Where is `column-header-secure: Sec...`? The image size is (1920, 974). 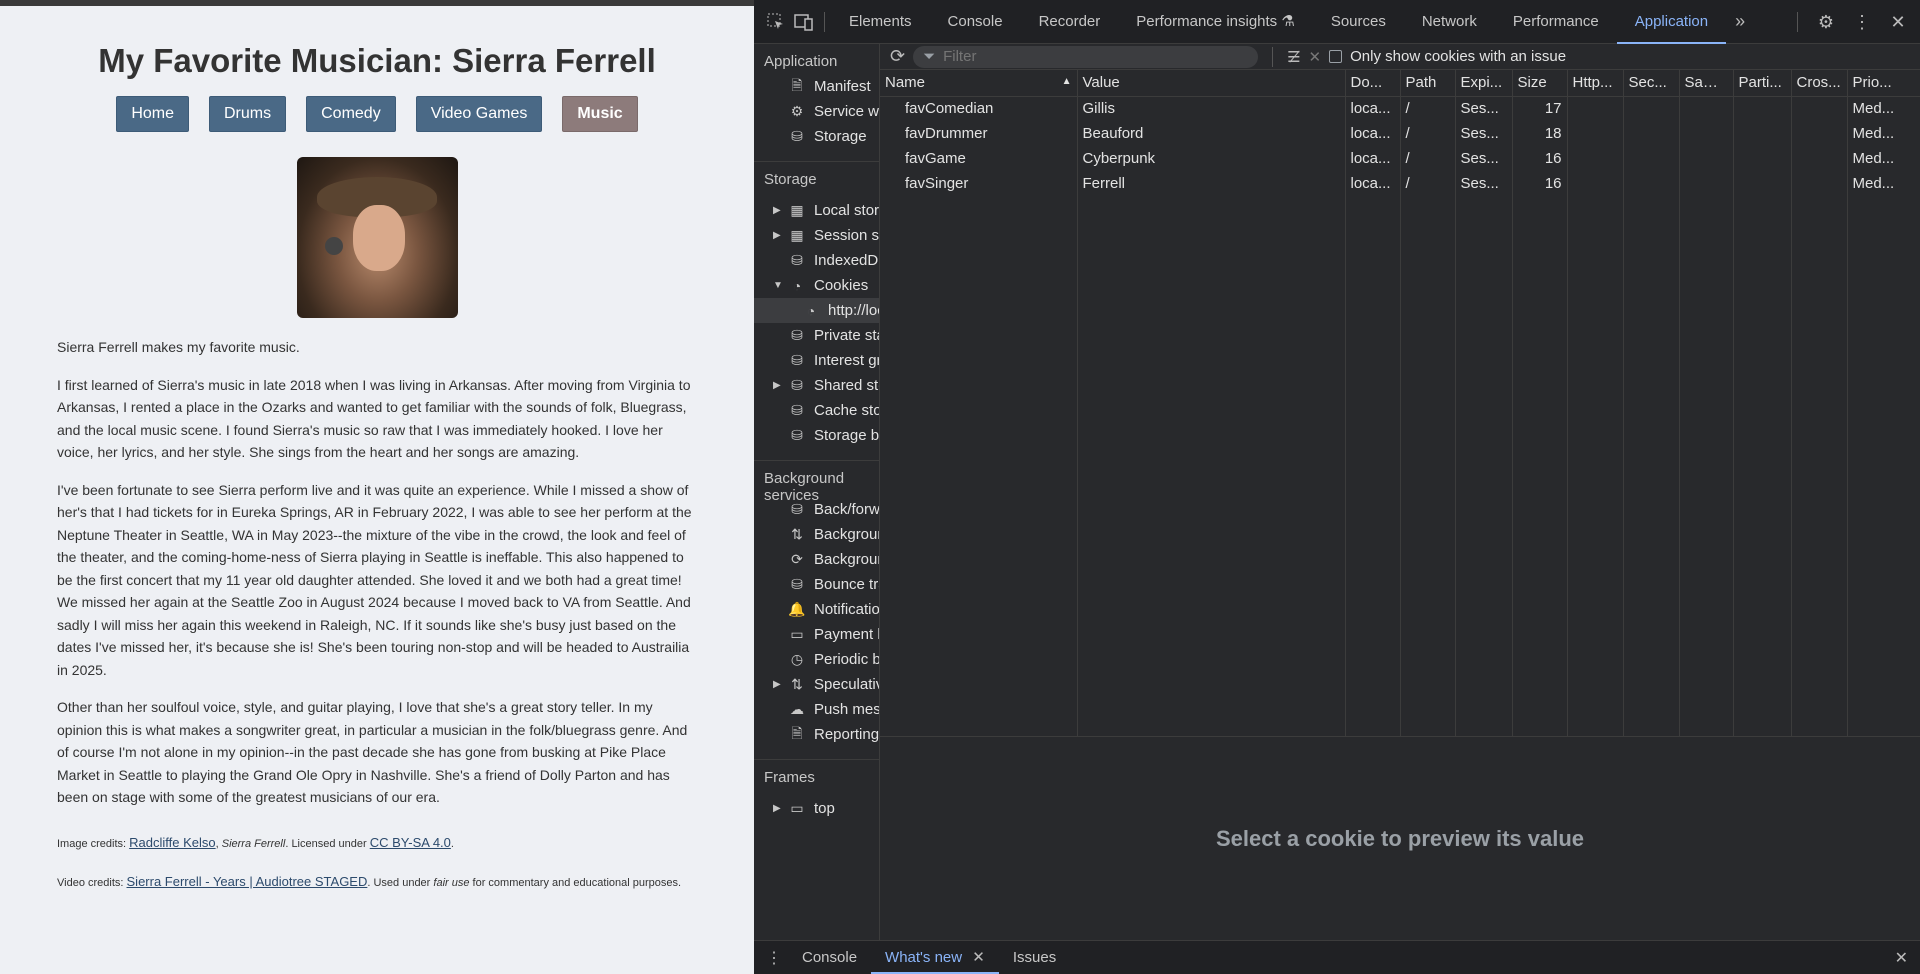 column-header-secure: Sec... is located at coordinates (1651, 83).